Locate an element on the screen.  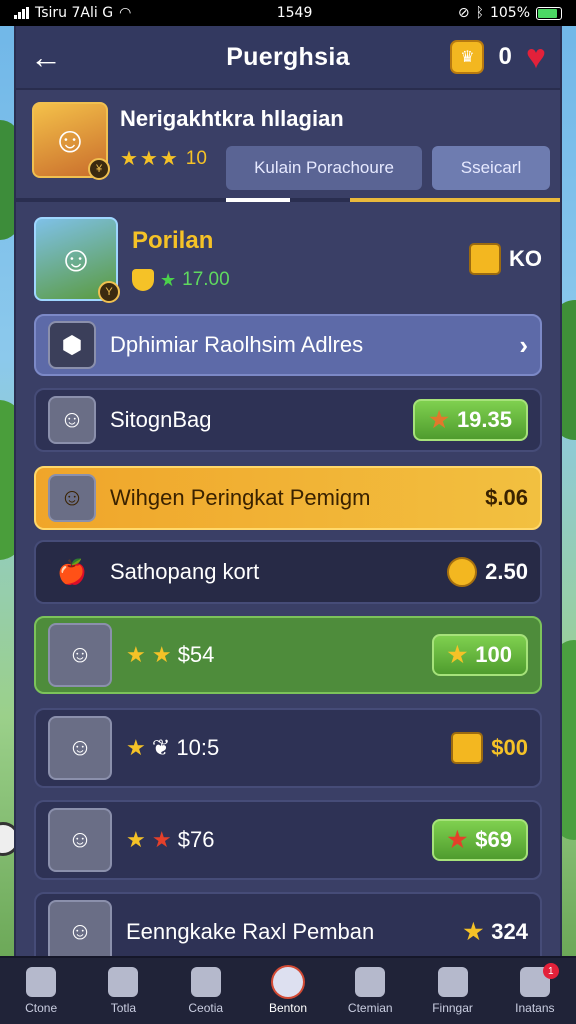
notification-badge: 1 is located at coordinates (550, 971).